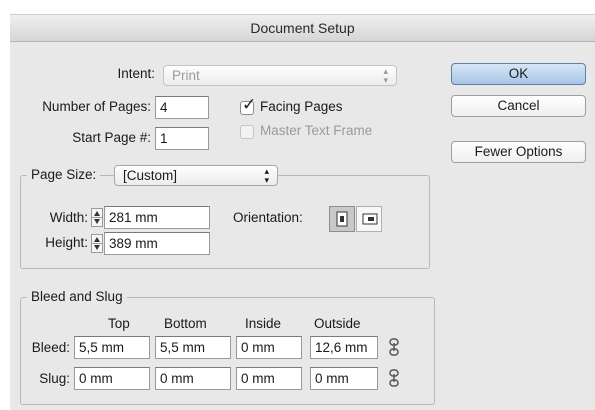 The image size is (595, 410). I want to click on number-of-pages-input: 4, so click(182, 107).